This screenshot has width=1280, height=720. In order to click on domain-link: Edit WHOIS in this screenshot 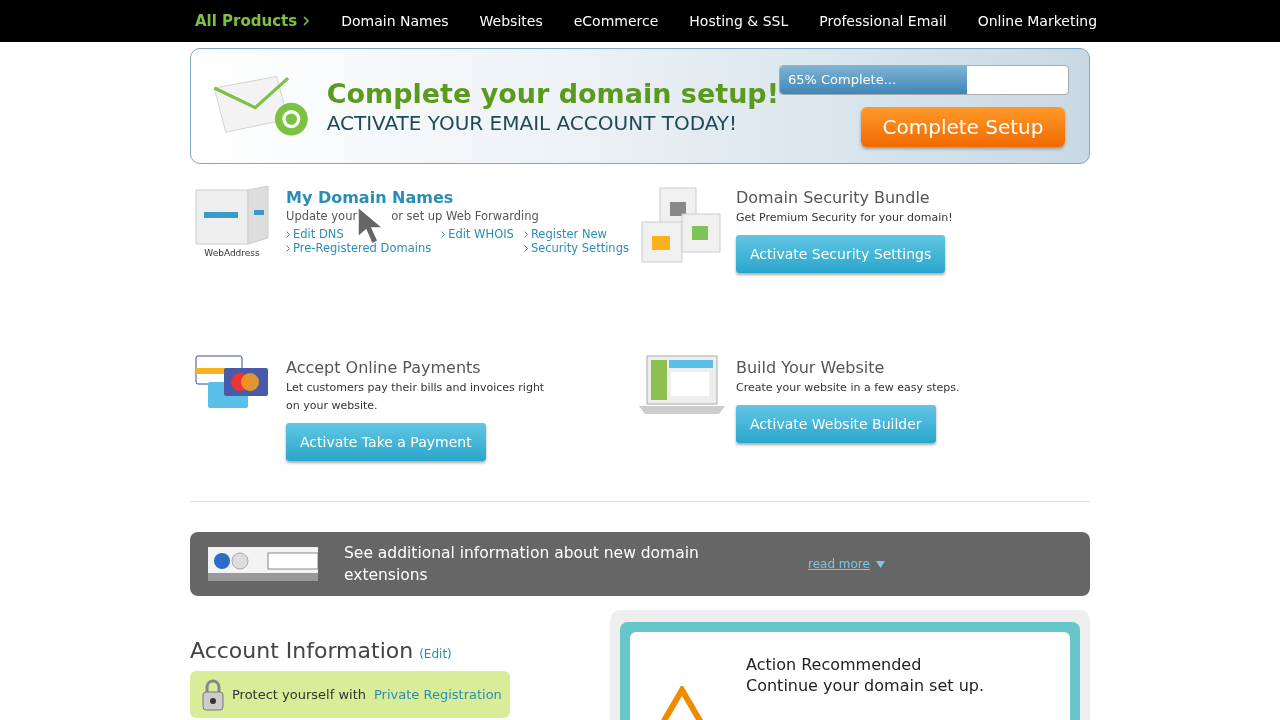, I will do `click(481, 234)`.